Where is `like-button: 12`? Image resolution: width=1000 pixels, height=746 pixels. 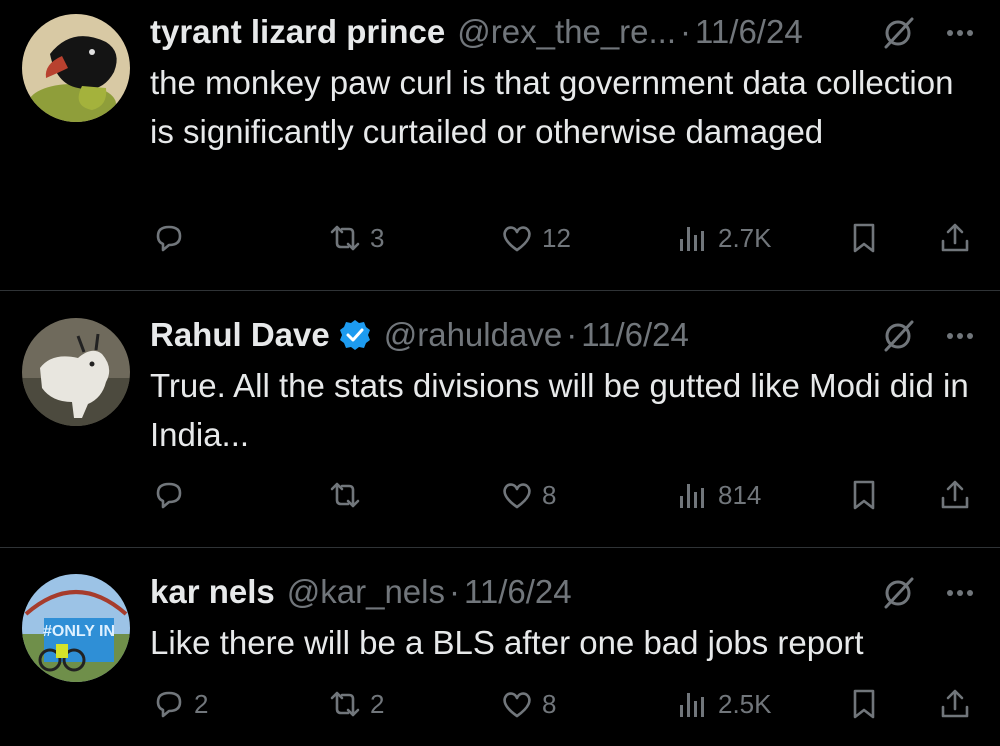
like-button: 12 is located at coordinates (535, 238).